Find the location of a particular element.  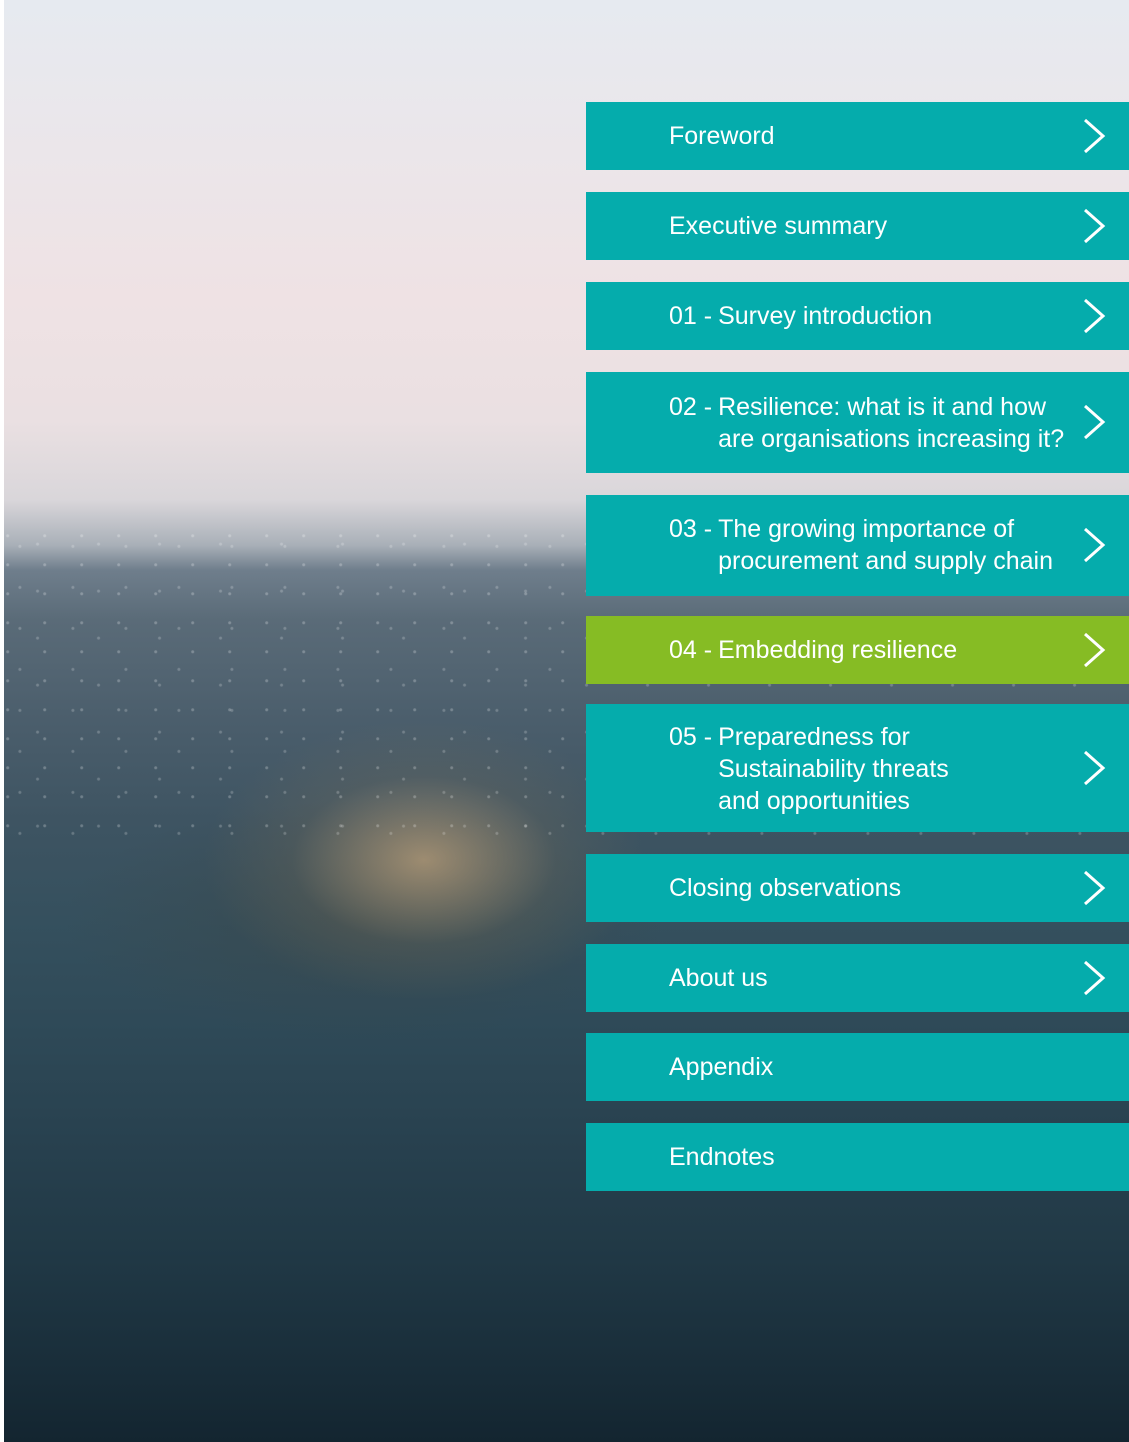

toc-item-number: 02 - is located at coordinates (691, 407).